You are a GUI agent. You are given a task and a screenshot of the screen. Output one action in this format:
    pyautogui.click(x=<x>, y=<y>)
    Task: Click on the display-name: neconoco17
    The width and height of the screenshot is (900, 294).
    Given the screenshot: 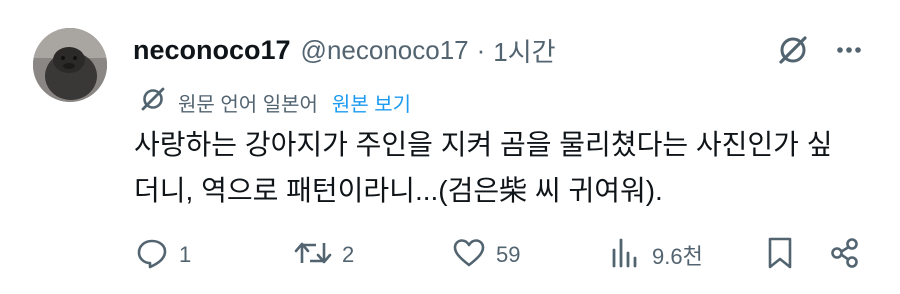 What is the action you would take?
    pyautogui.click(x=212, y=50)
    